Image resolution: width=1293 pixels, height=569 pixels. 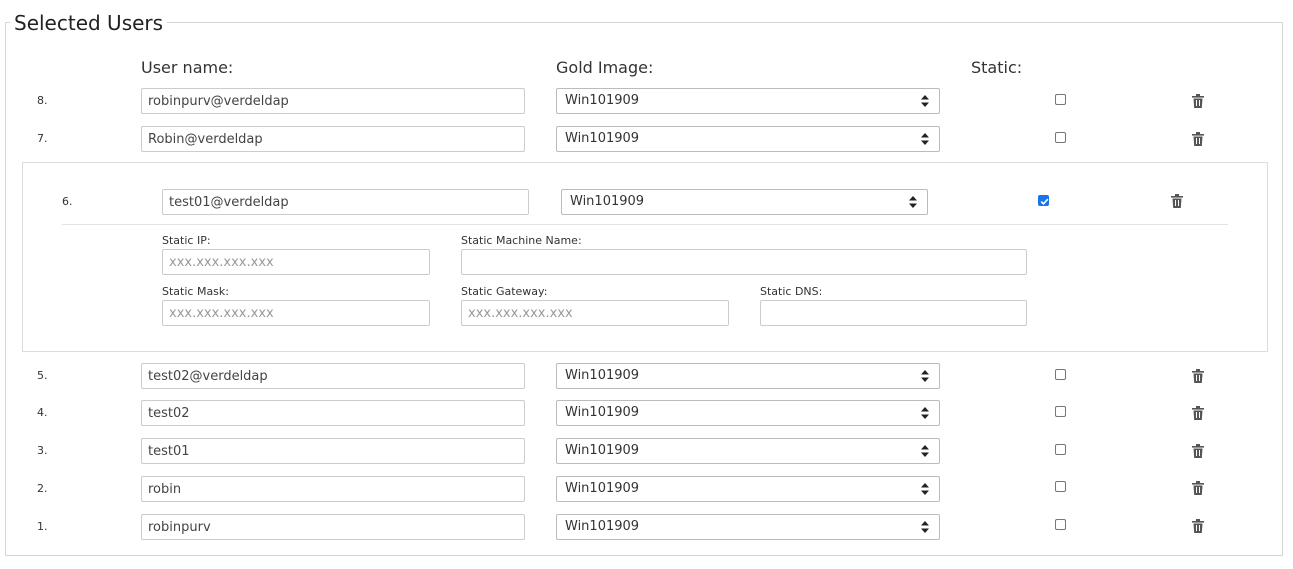 I want to click on static-mask-input, so click(x=296, y=313).